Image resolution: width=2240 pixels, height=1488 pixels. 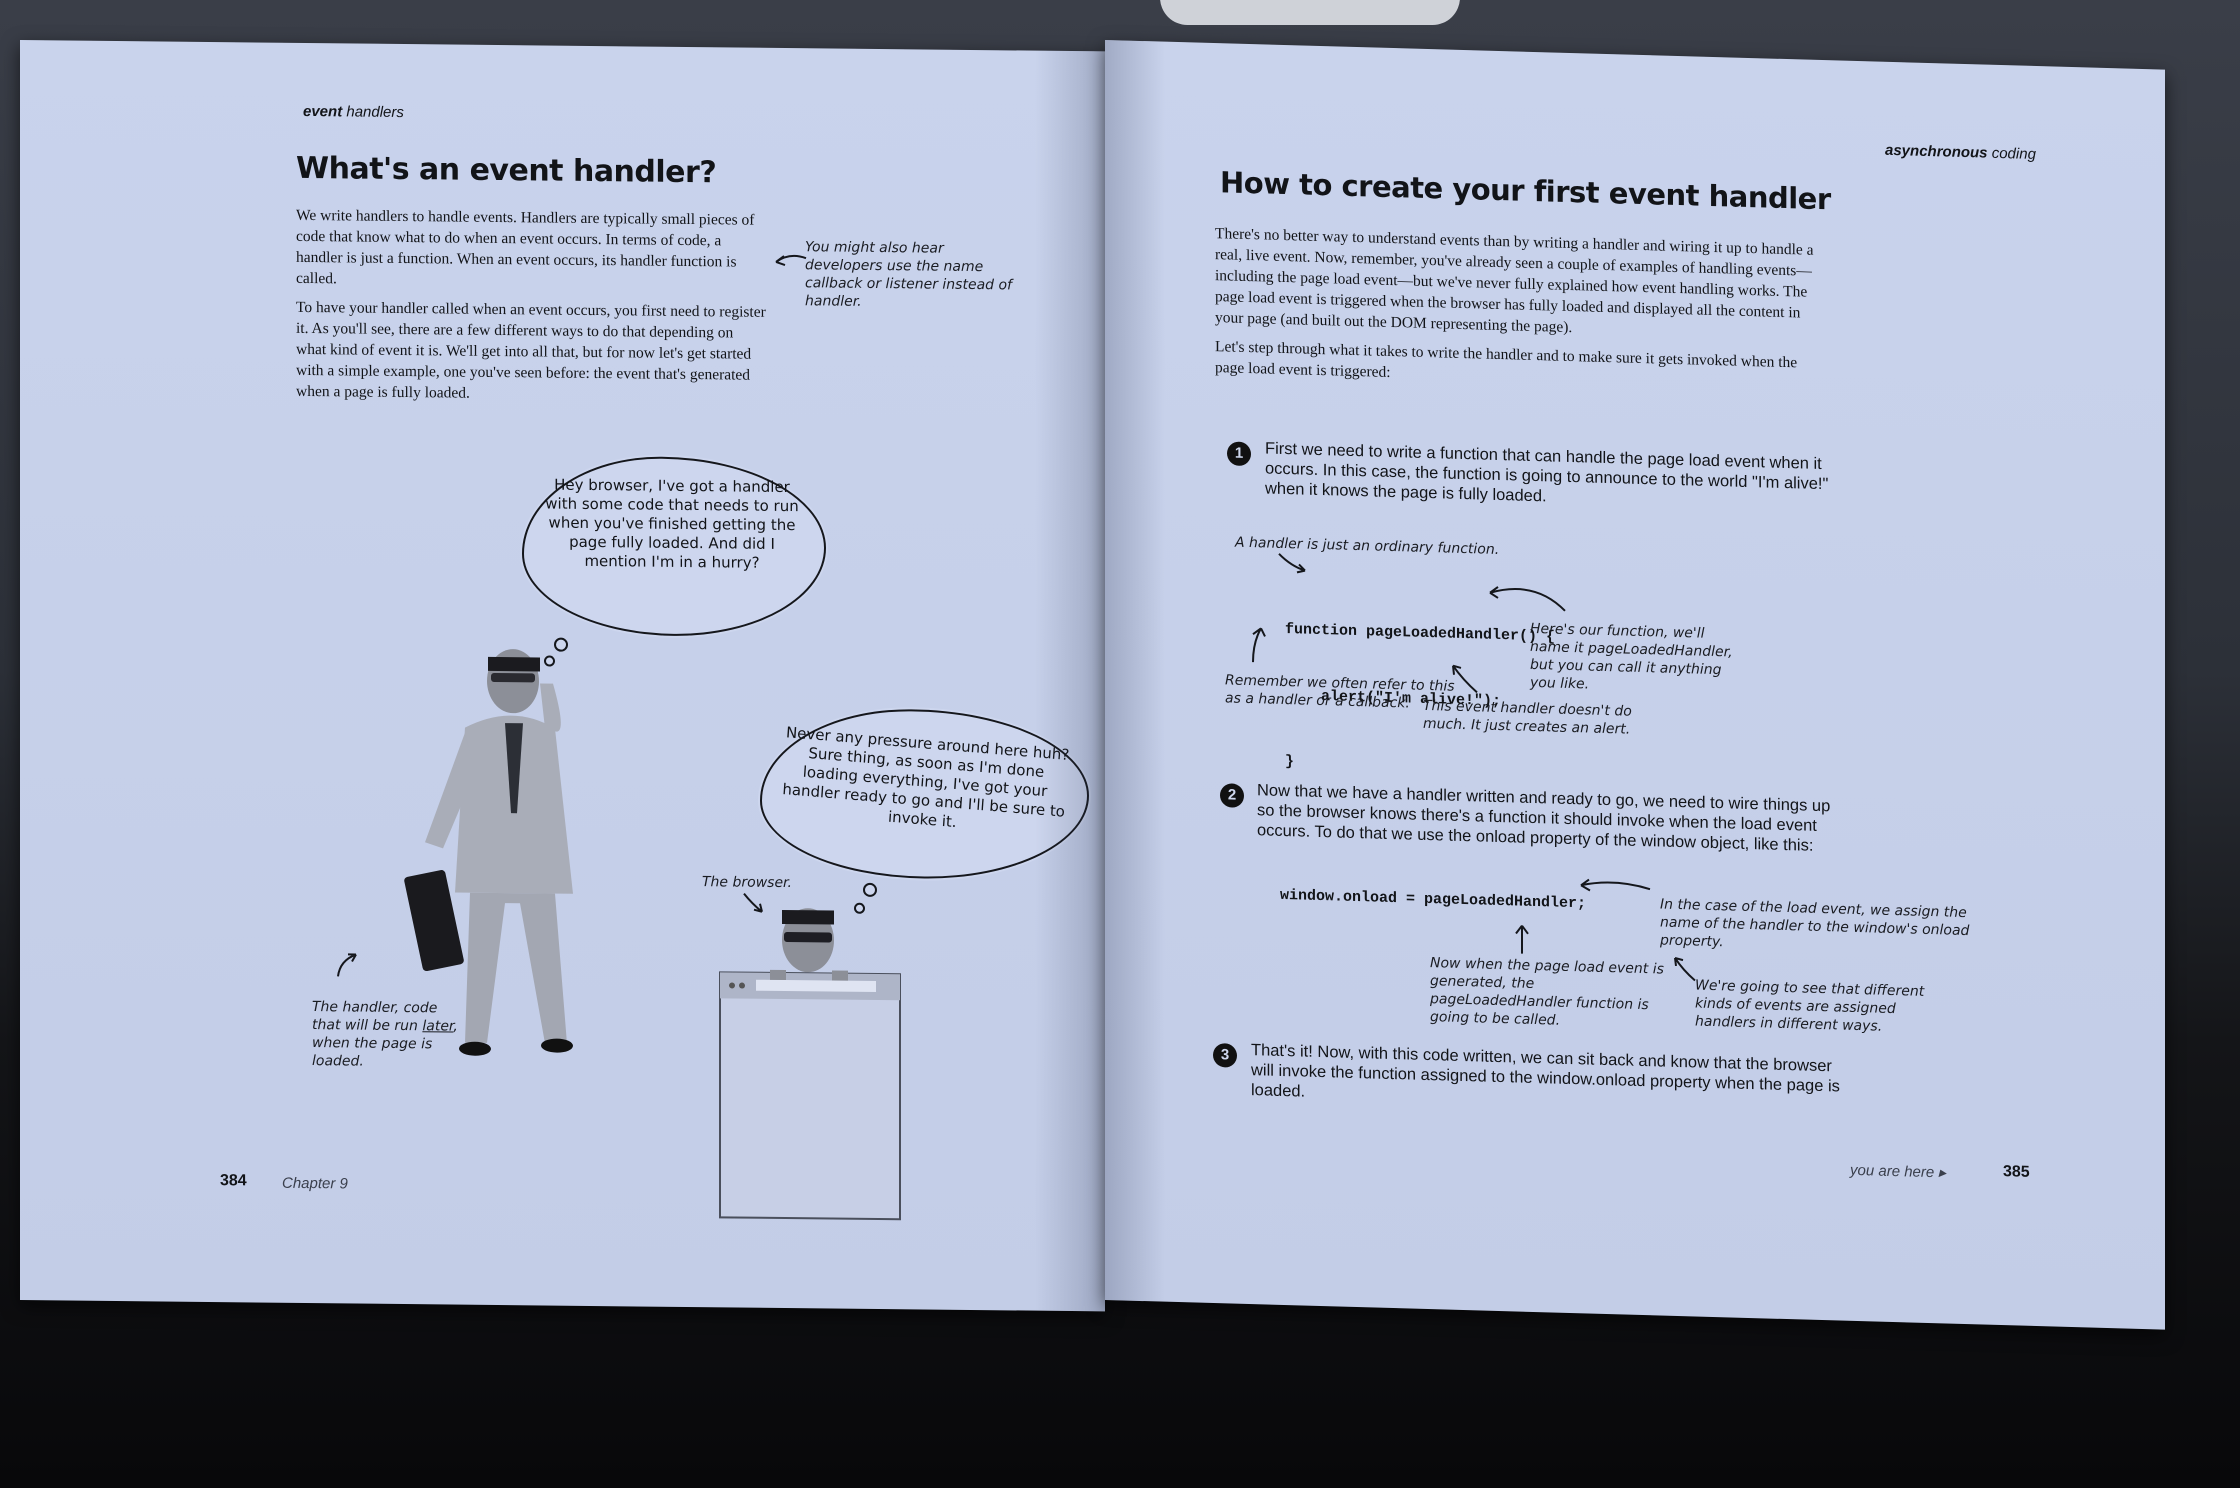 I want to click on code-line: function pageLoadedHandler() {, so click(x=1420, y=633).